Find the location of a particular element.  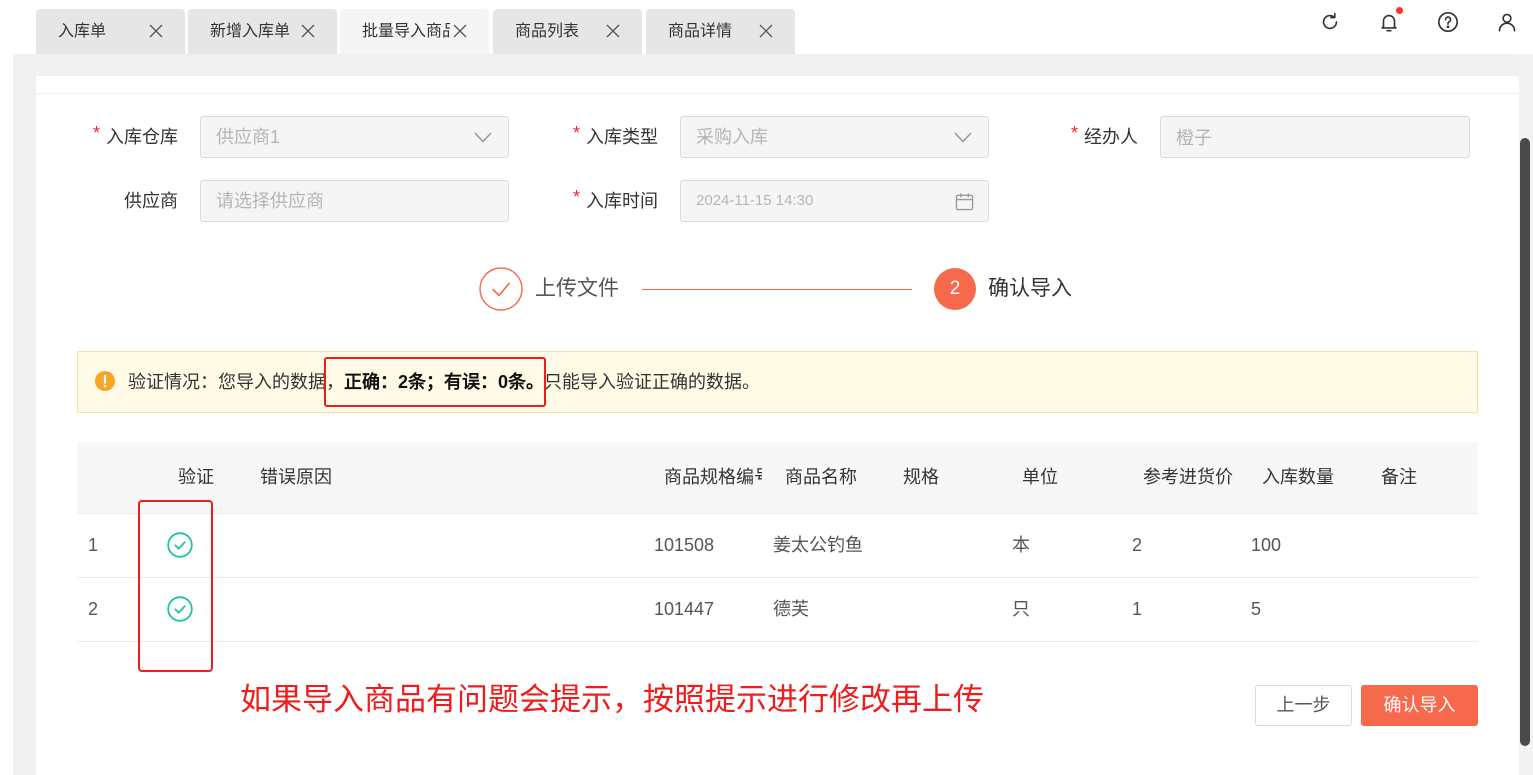

row-sku-code: 101508 is located at coordinates (684, 545).